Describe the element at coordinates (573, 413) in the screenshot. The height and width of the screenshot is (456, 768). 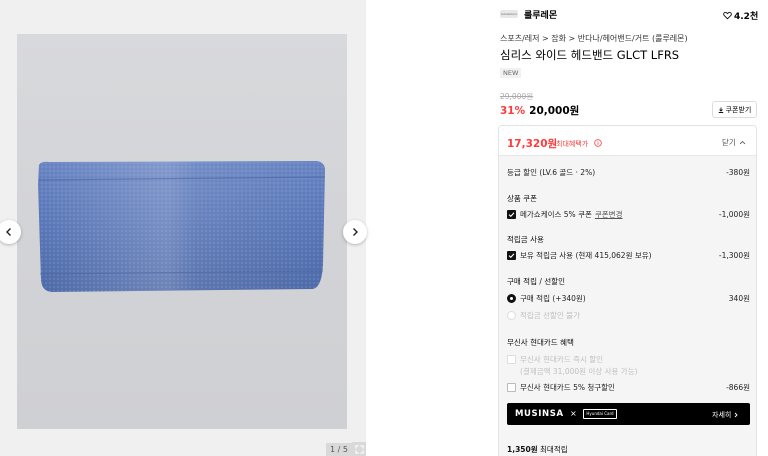
I see `collab-x: ×` at that location.